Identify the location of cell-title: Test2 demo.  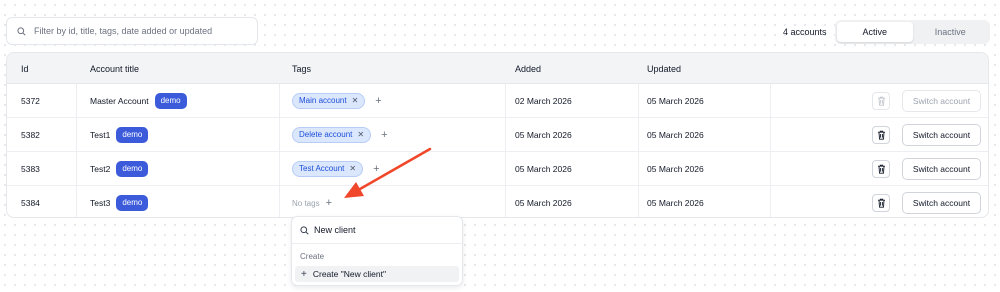
(119, 168).